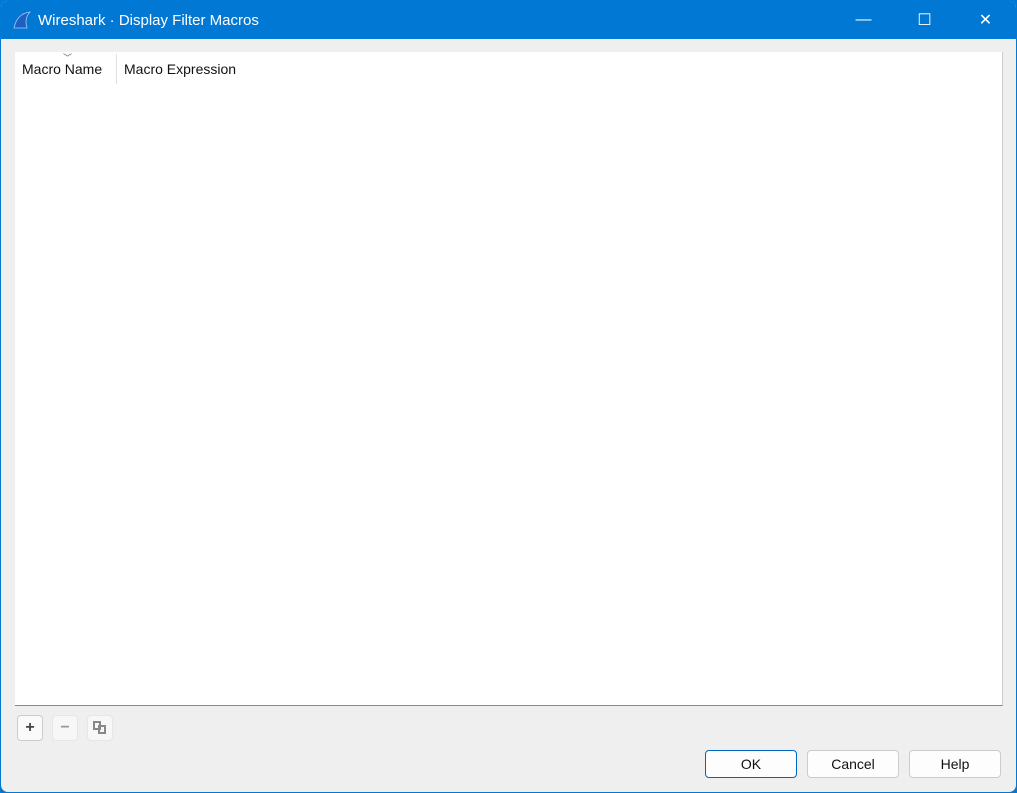 This screenshot has width=1017, height=793. I want to click on column-header-macro-name: ﹀ Macro Name, so click(66, 68).